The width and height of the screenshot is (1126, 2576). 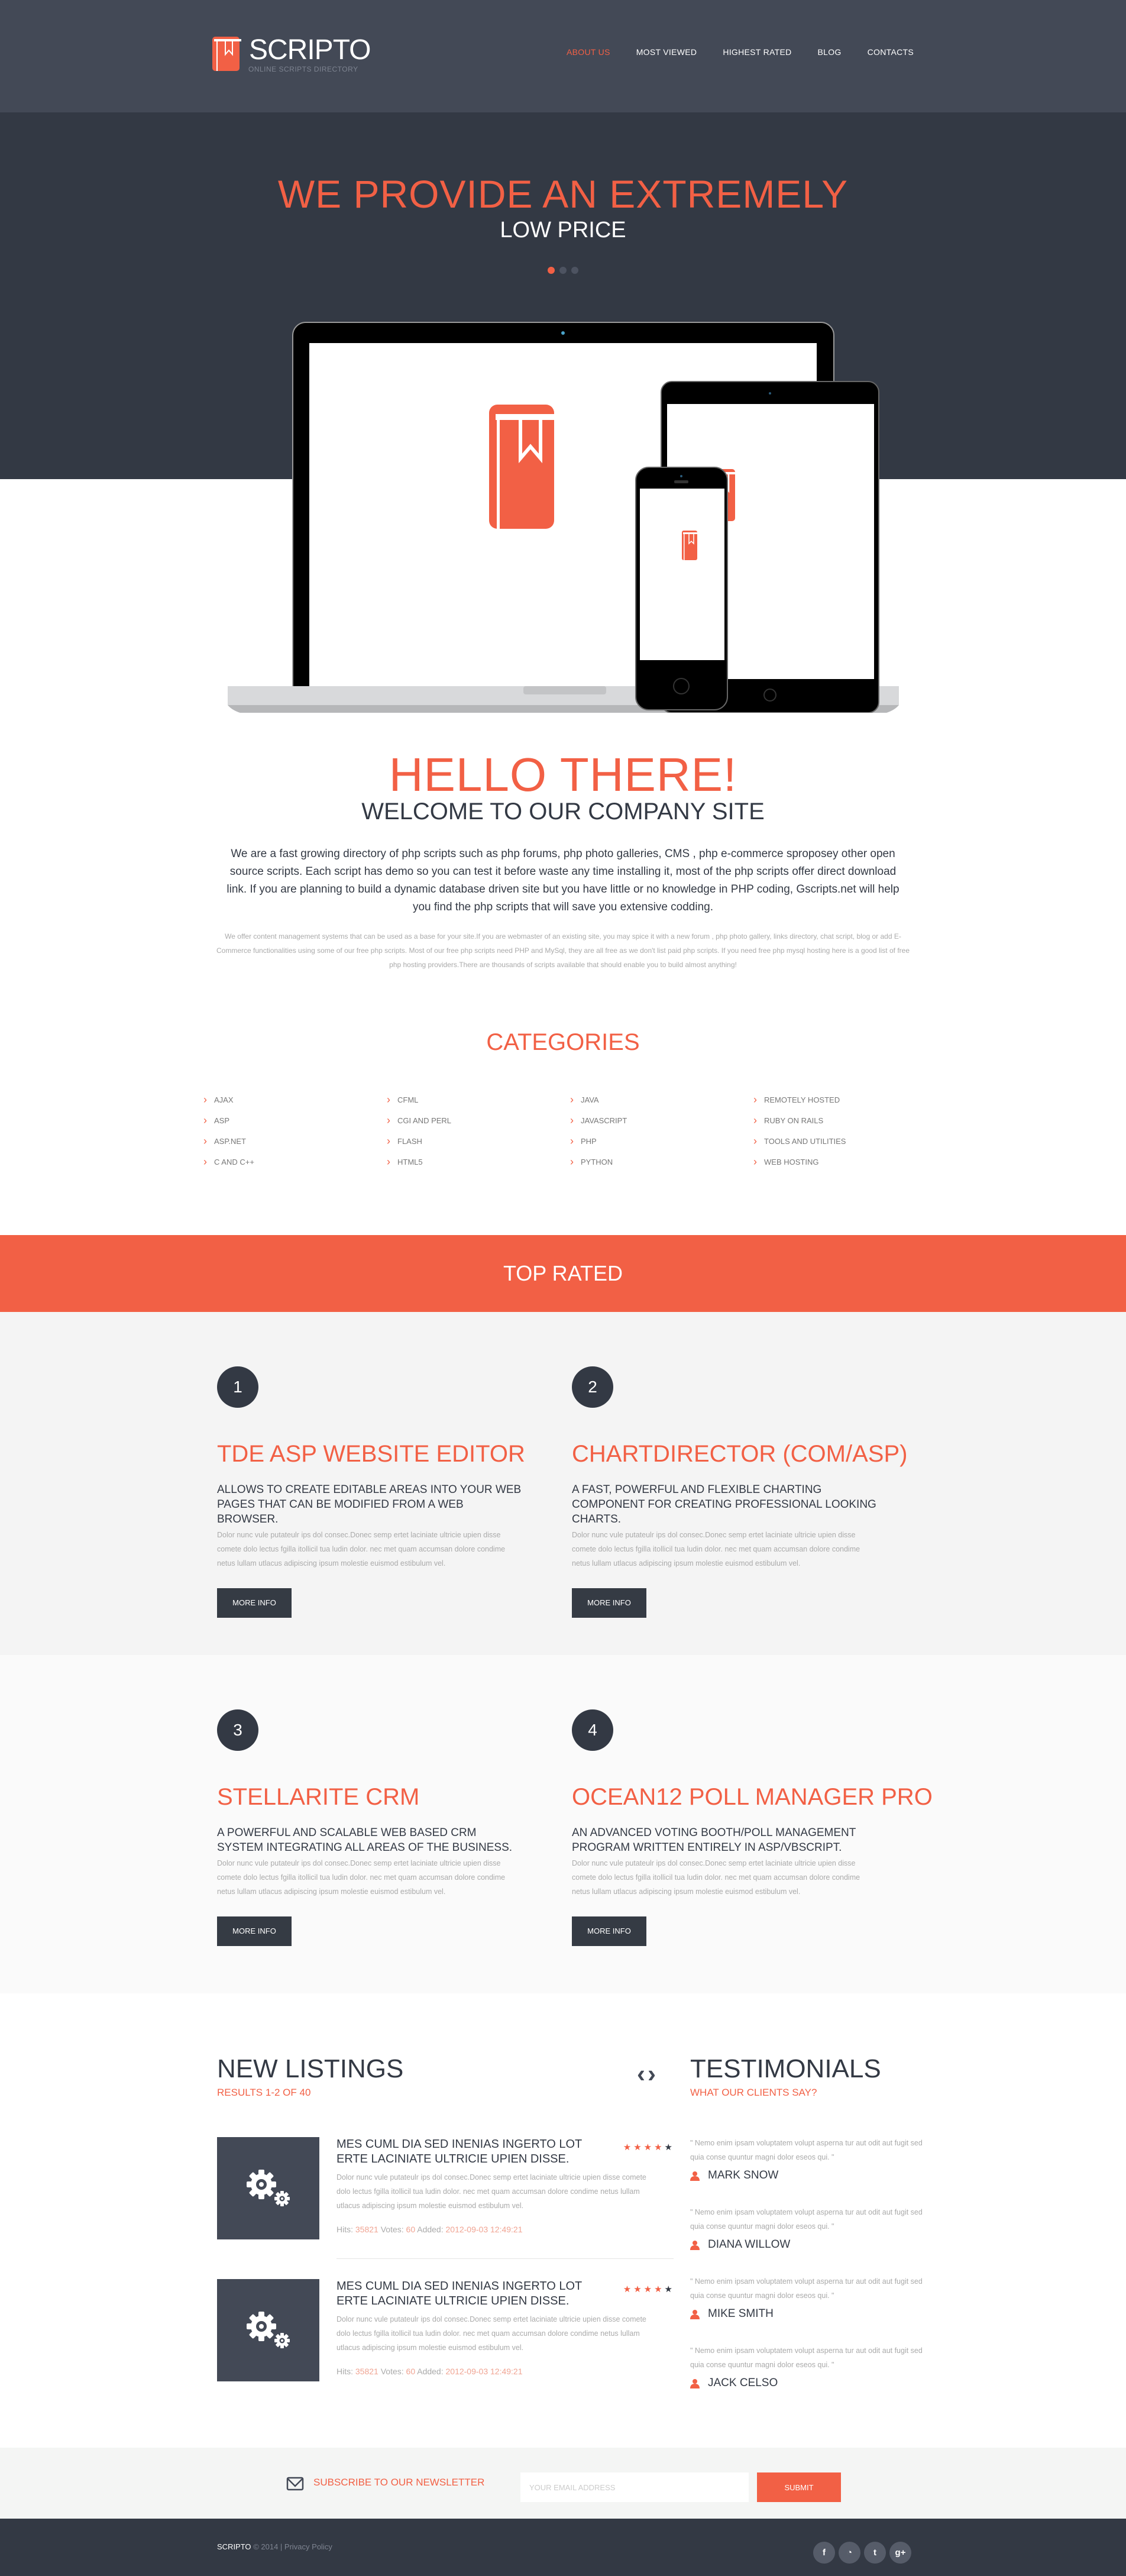 What do you see at coordinates (752, 1797) in the screenshot?
I see `item-title: OCEAN12 POLL MANAGER PRO` at bounding box center [752, 1797].